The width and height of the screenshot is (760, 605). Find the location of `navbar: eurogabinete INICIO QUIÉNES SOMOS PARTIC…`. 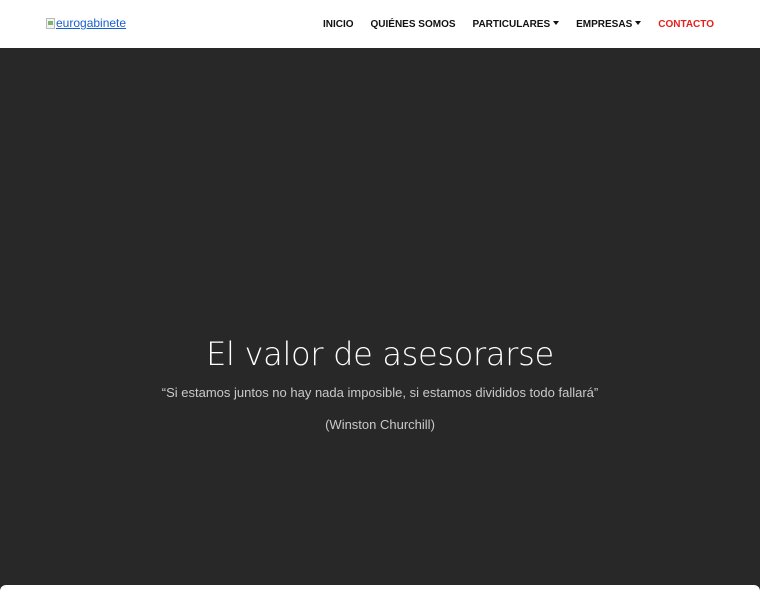

navbar: eurogabinete INICIO QUIÉNES SOMOS PARTIC… is located at coordinates (380, 24).